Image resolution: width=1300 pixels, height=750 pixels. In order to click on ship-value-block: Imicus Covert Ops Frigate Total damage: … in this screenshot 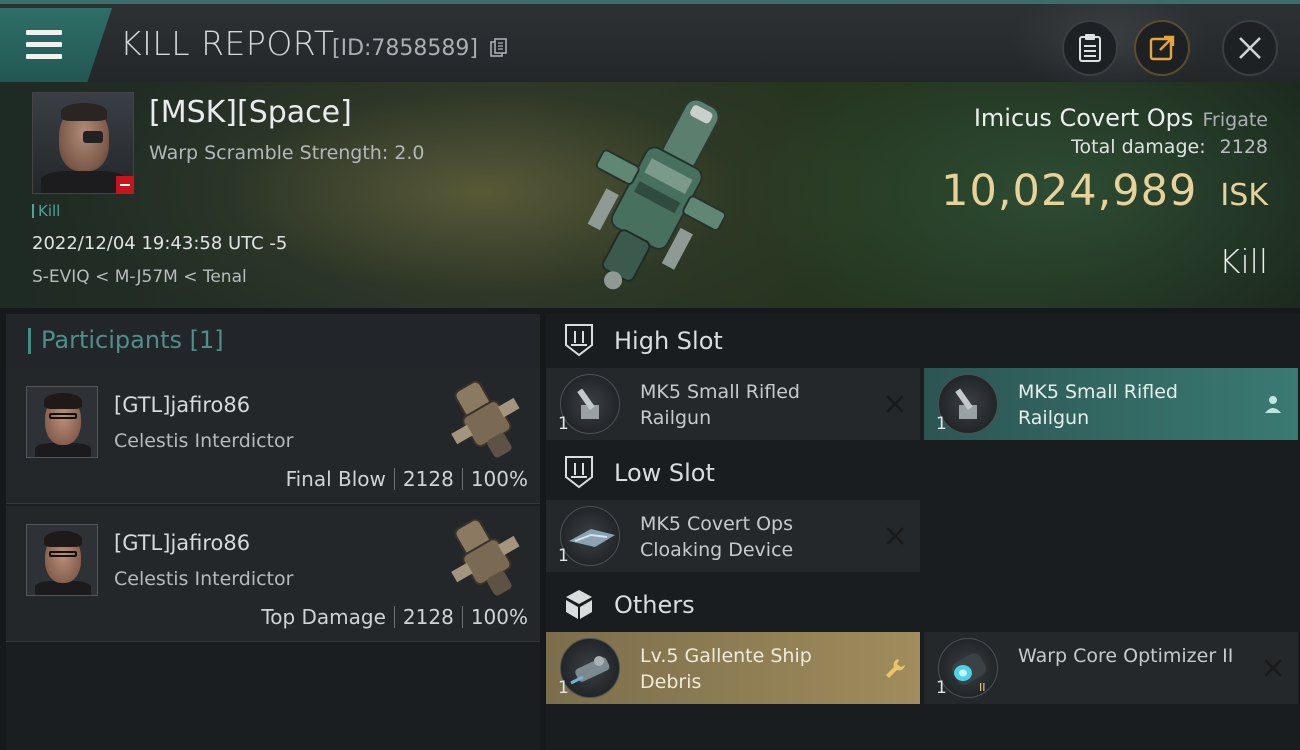, I will do `click(1104, 160)`.